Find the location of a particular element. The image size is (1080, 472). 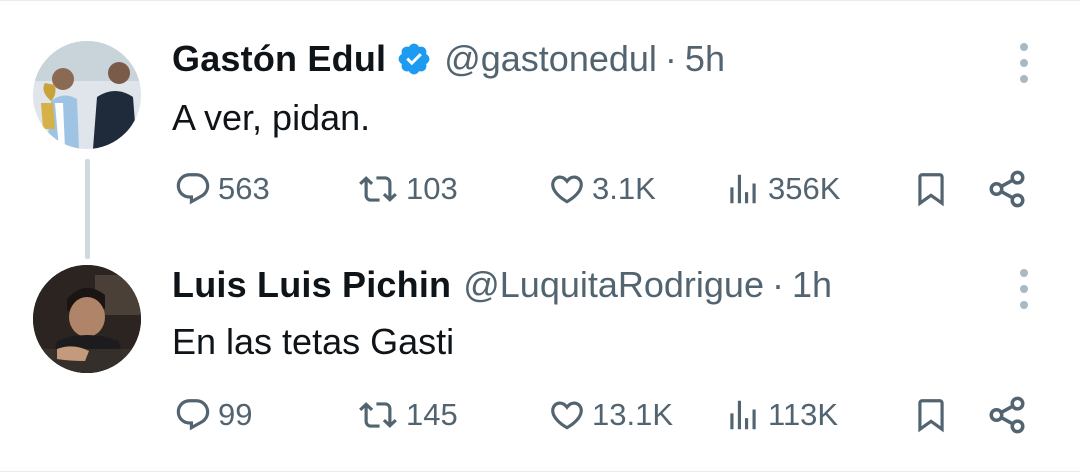

retweet-count: 103 is located at coordinates (432, 188).